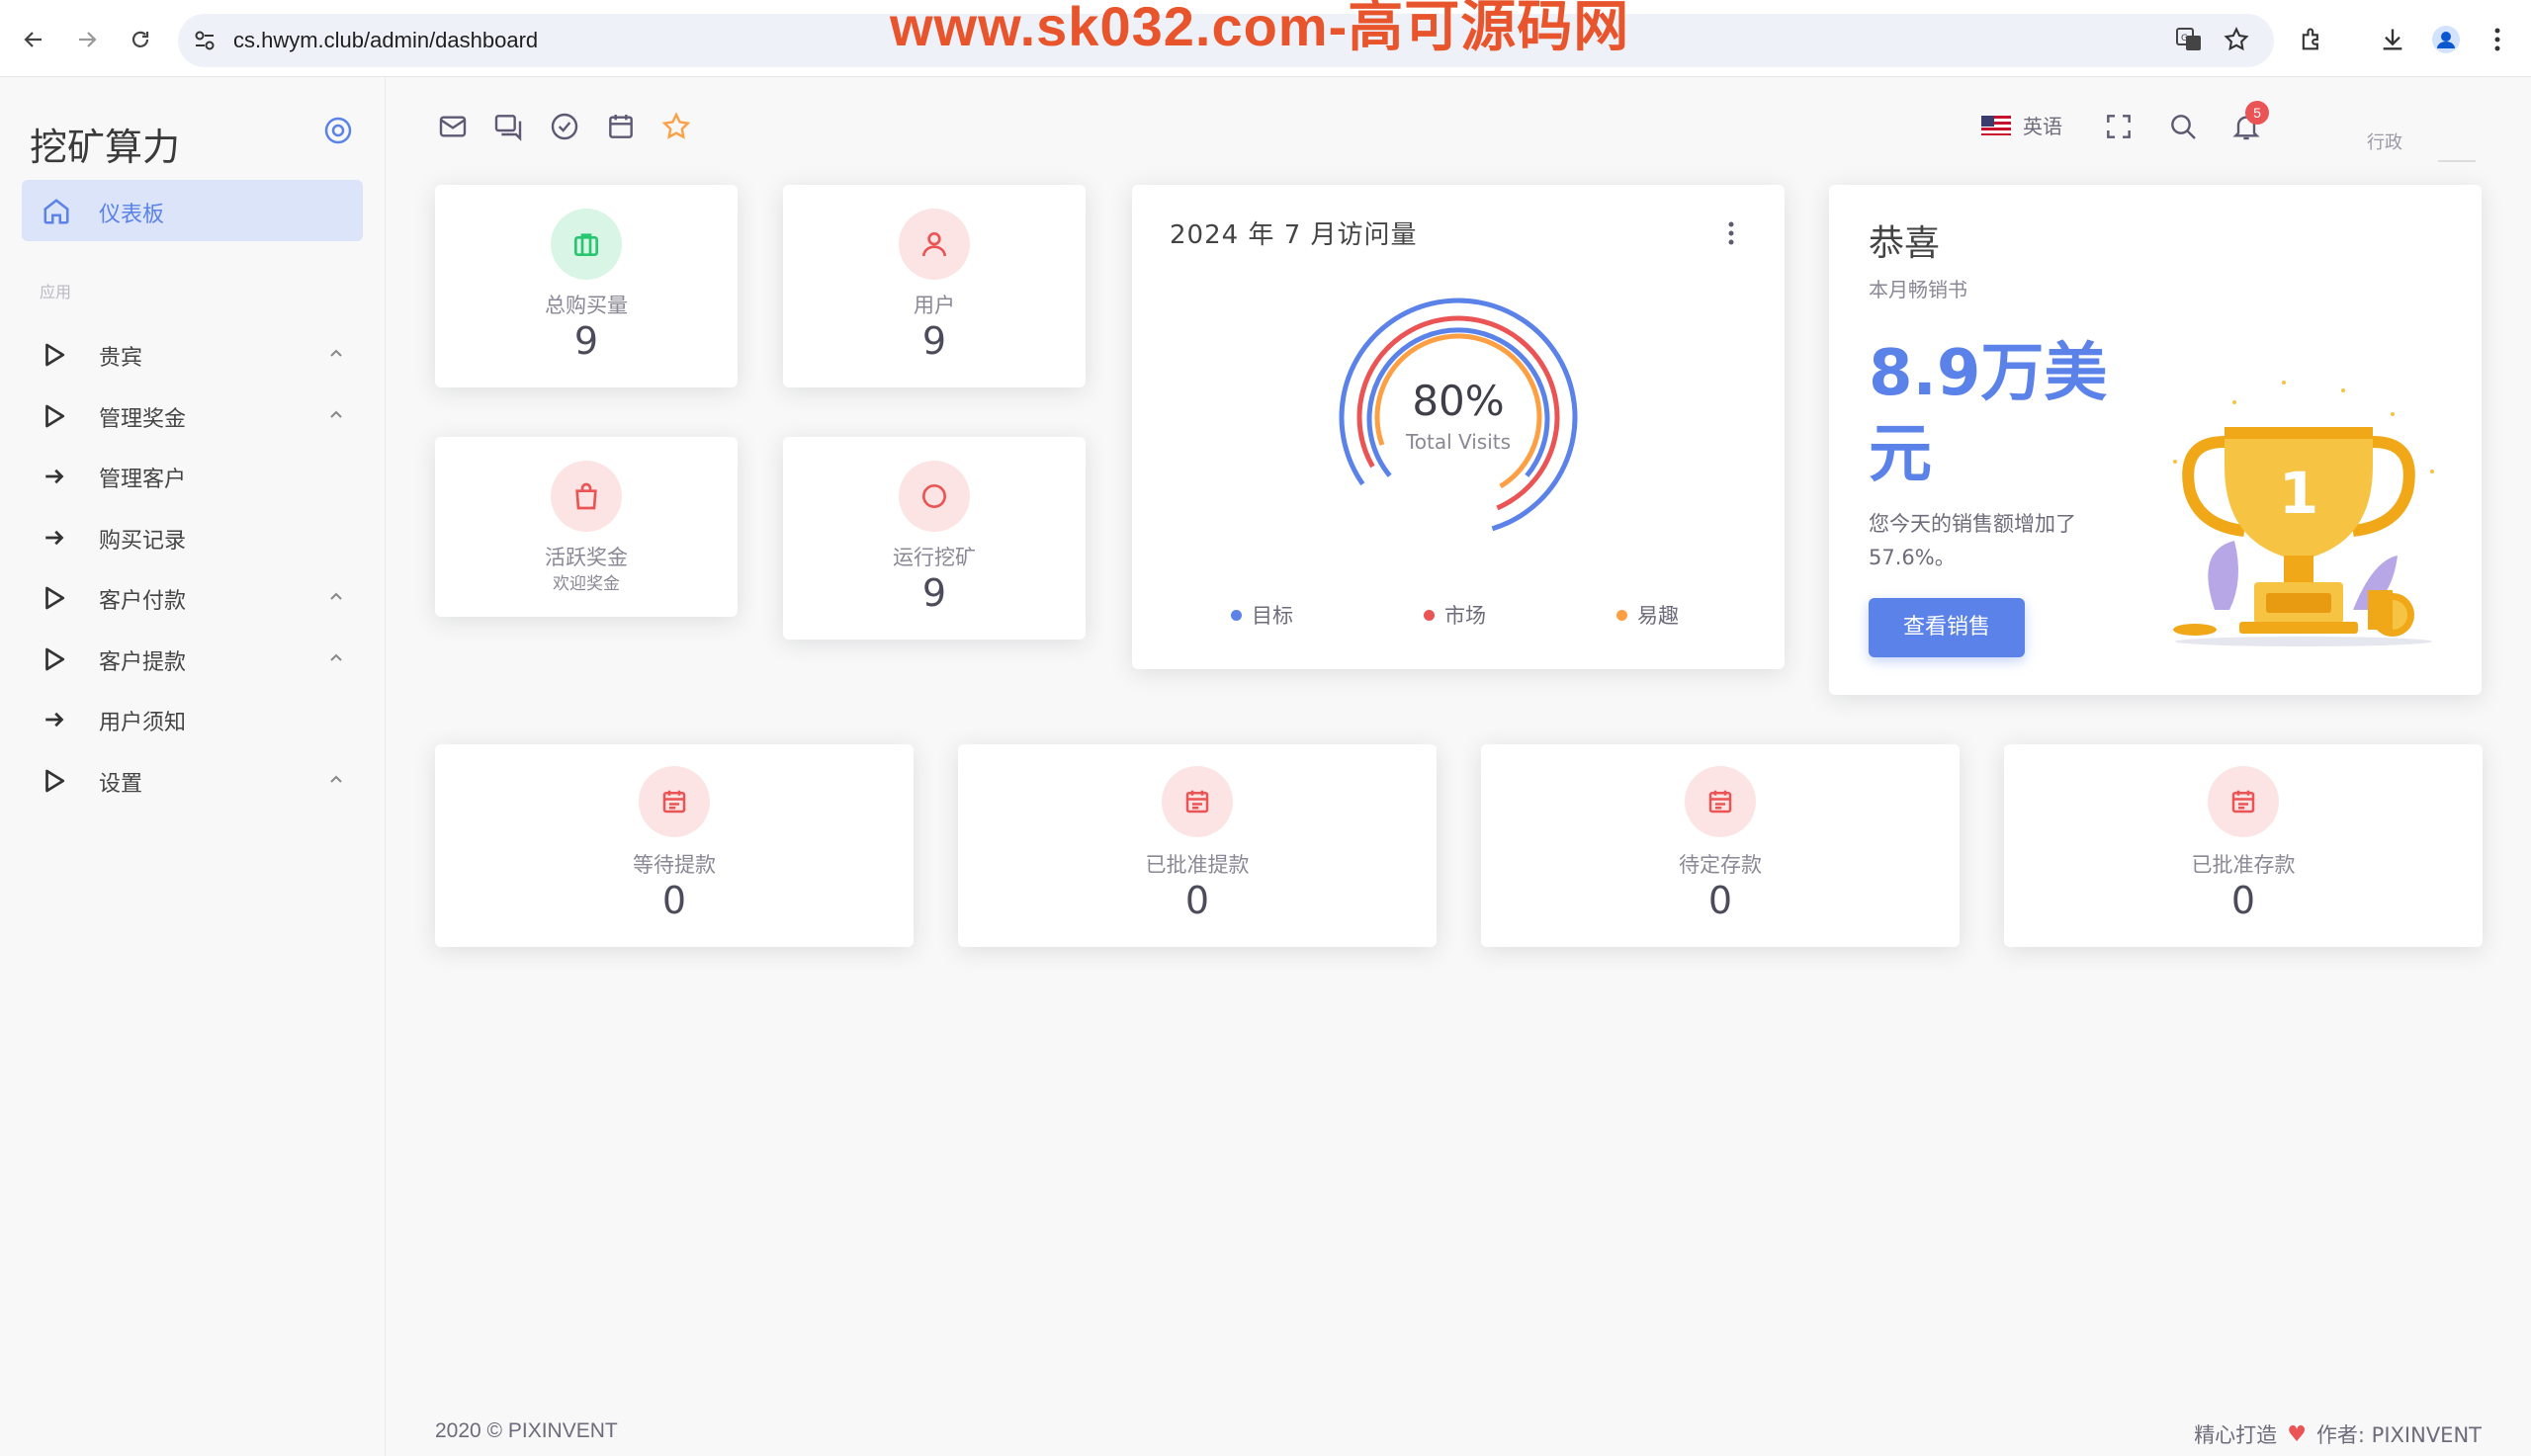 This screenshot has width=2531, height=1456. I want to click on browser-menu-icon, so click(2497, 39).